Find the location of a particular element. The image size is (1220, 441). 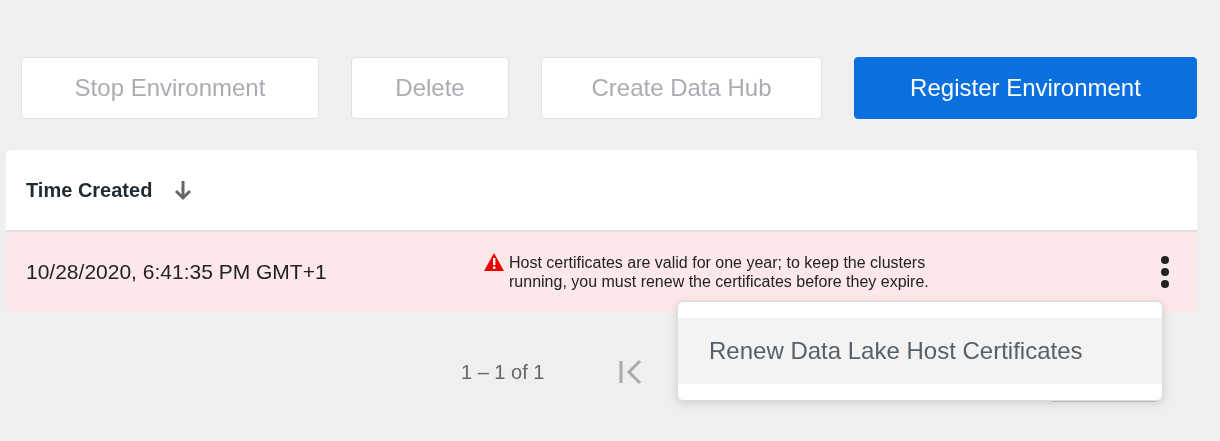

primary-button: Register Environment is located at coordinates (1025, 88).